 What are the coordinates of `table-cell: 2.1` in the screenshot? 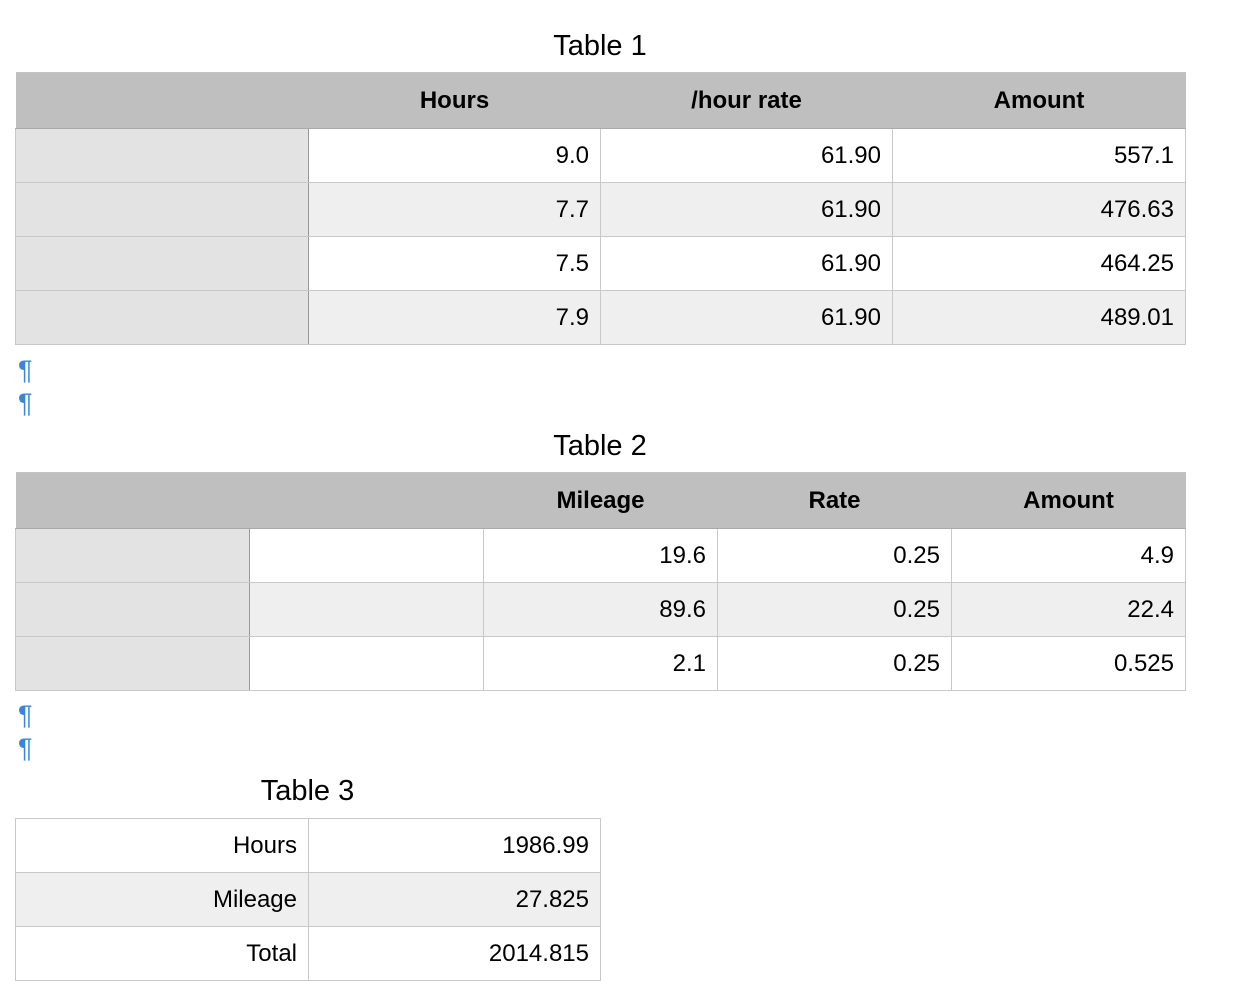 It's located at (600, 663).